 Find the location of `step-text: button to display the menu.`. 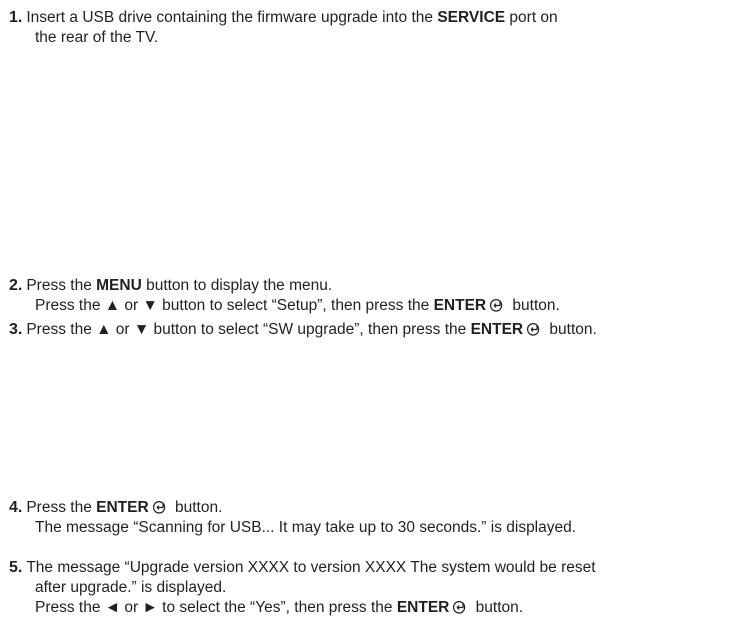

step-text: button to display the menu. is located at coordinates (237, 285).